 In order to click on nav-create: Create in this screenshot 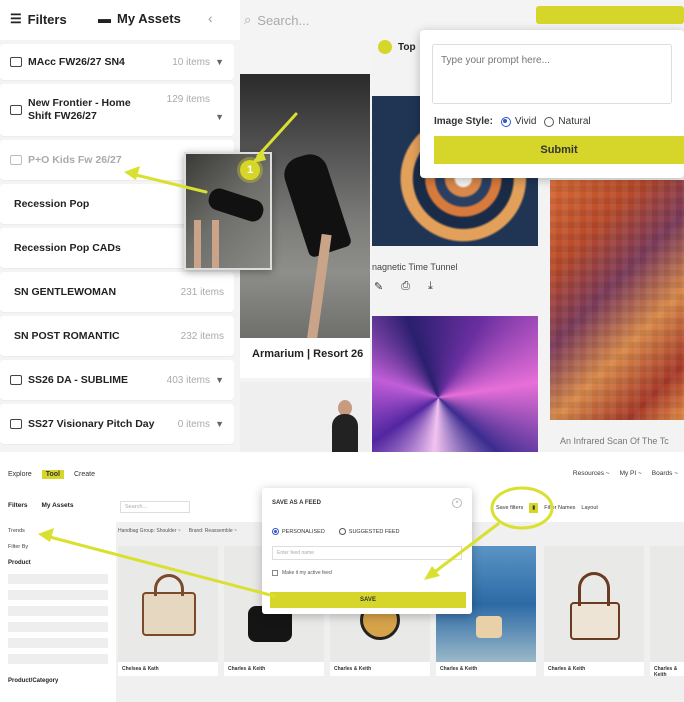, I will do `click(84, 474)`.